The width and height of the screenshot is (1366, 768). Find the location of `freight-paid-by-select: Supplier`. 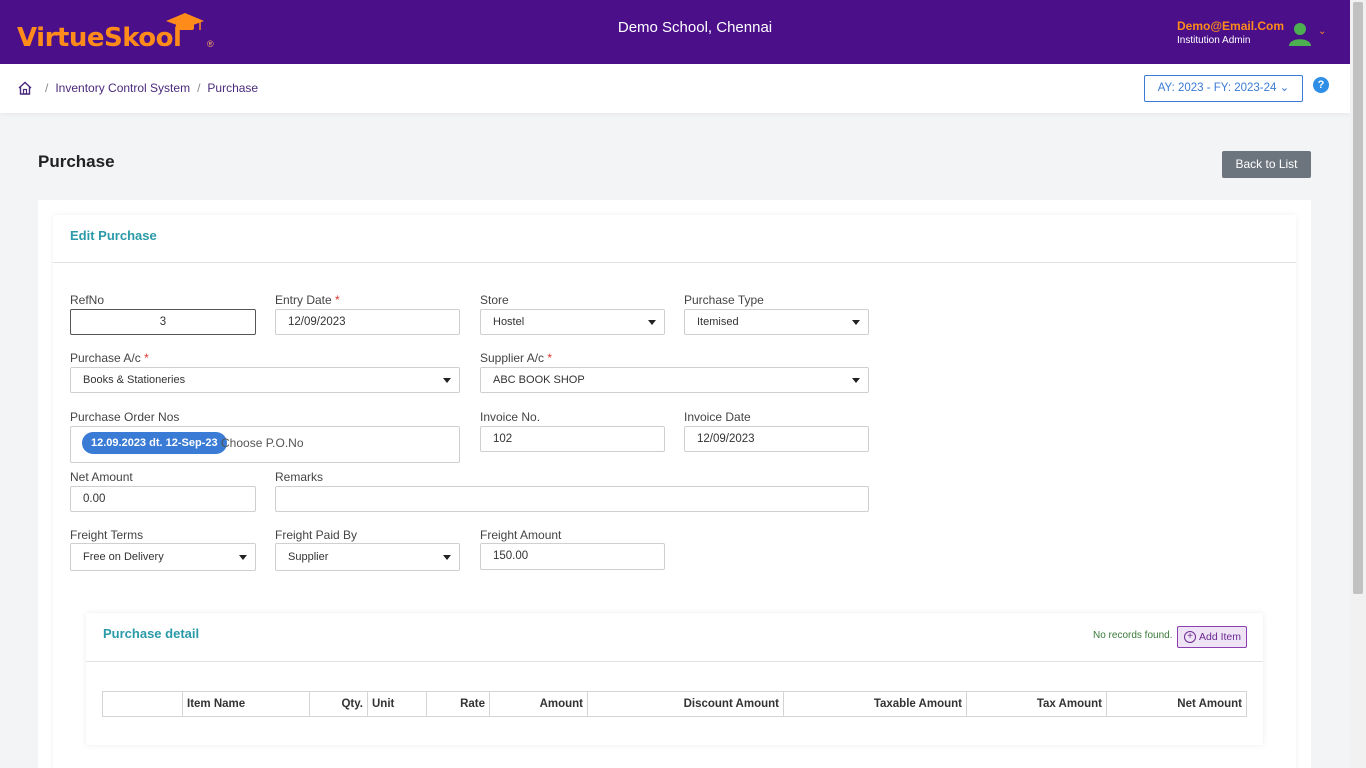

freight-paid-by-select: Supplier is located at coordinates (367, 557).